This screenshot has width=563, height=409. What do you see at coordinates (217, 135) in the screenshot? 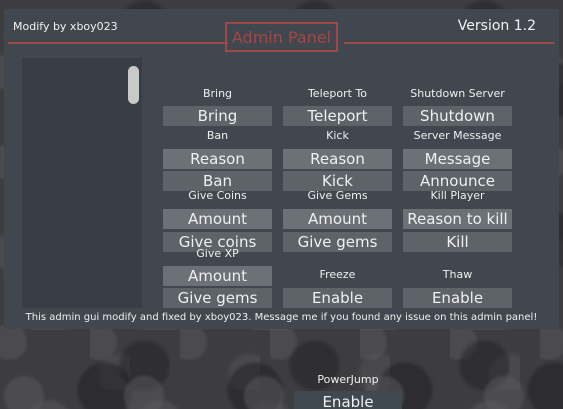
I see `ban-label: Ban` at bounding box center [217, 135].